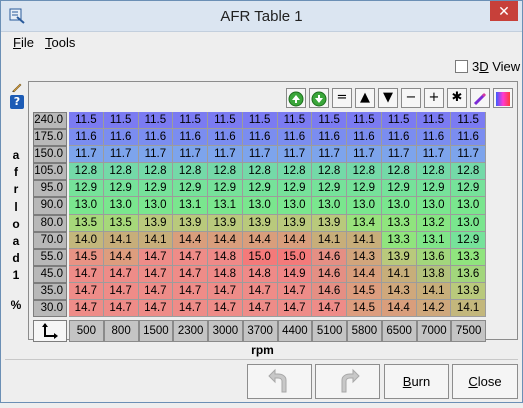  What do you see at coordinates (468, 257) in the screenshot?
I see `table-cell: 13.3` at bounding box center [468, 257].